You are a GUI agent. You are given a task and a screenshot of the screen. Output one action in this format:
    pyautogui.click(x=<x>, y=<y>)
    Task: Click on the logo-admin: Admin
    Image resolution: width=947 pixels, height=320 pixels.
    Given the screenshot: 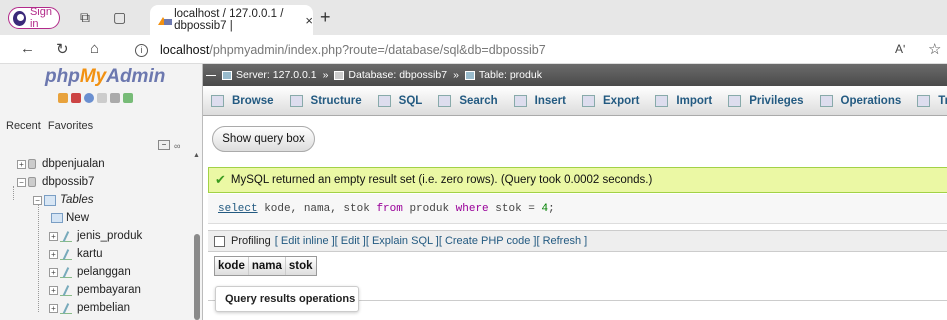 What is the action you would take?
    pyautogui.click(x=136, y=76)
    